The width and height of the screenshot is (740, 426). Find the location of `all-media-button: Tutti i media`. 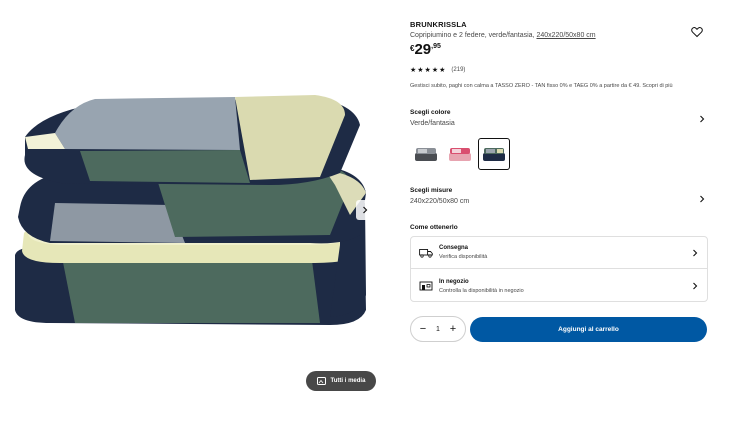

all-media-button: Tutti i media is located at coordinates (341, 381).